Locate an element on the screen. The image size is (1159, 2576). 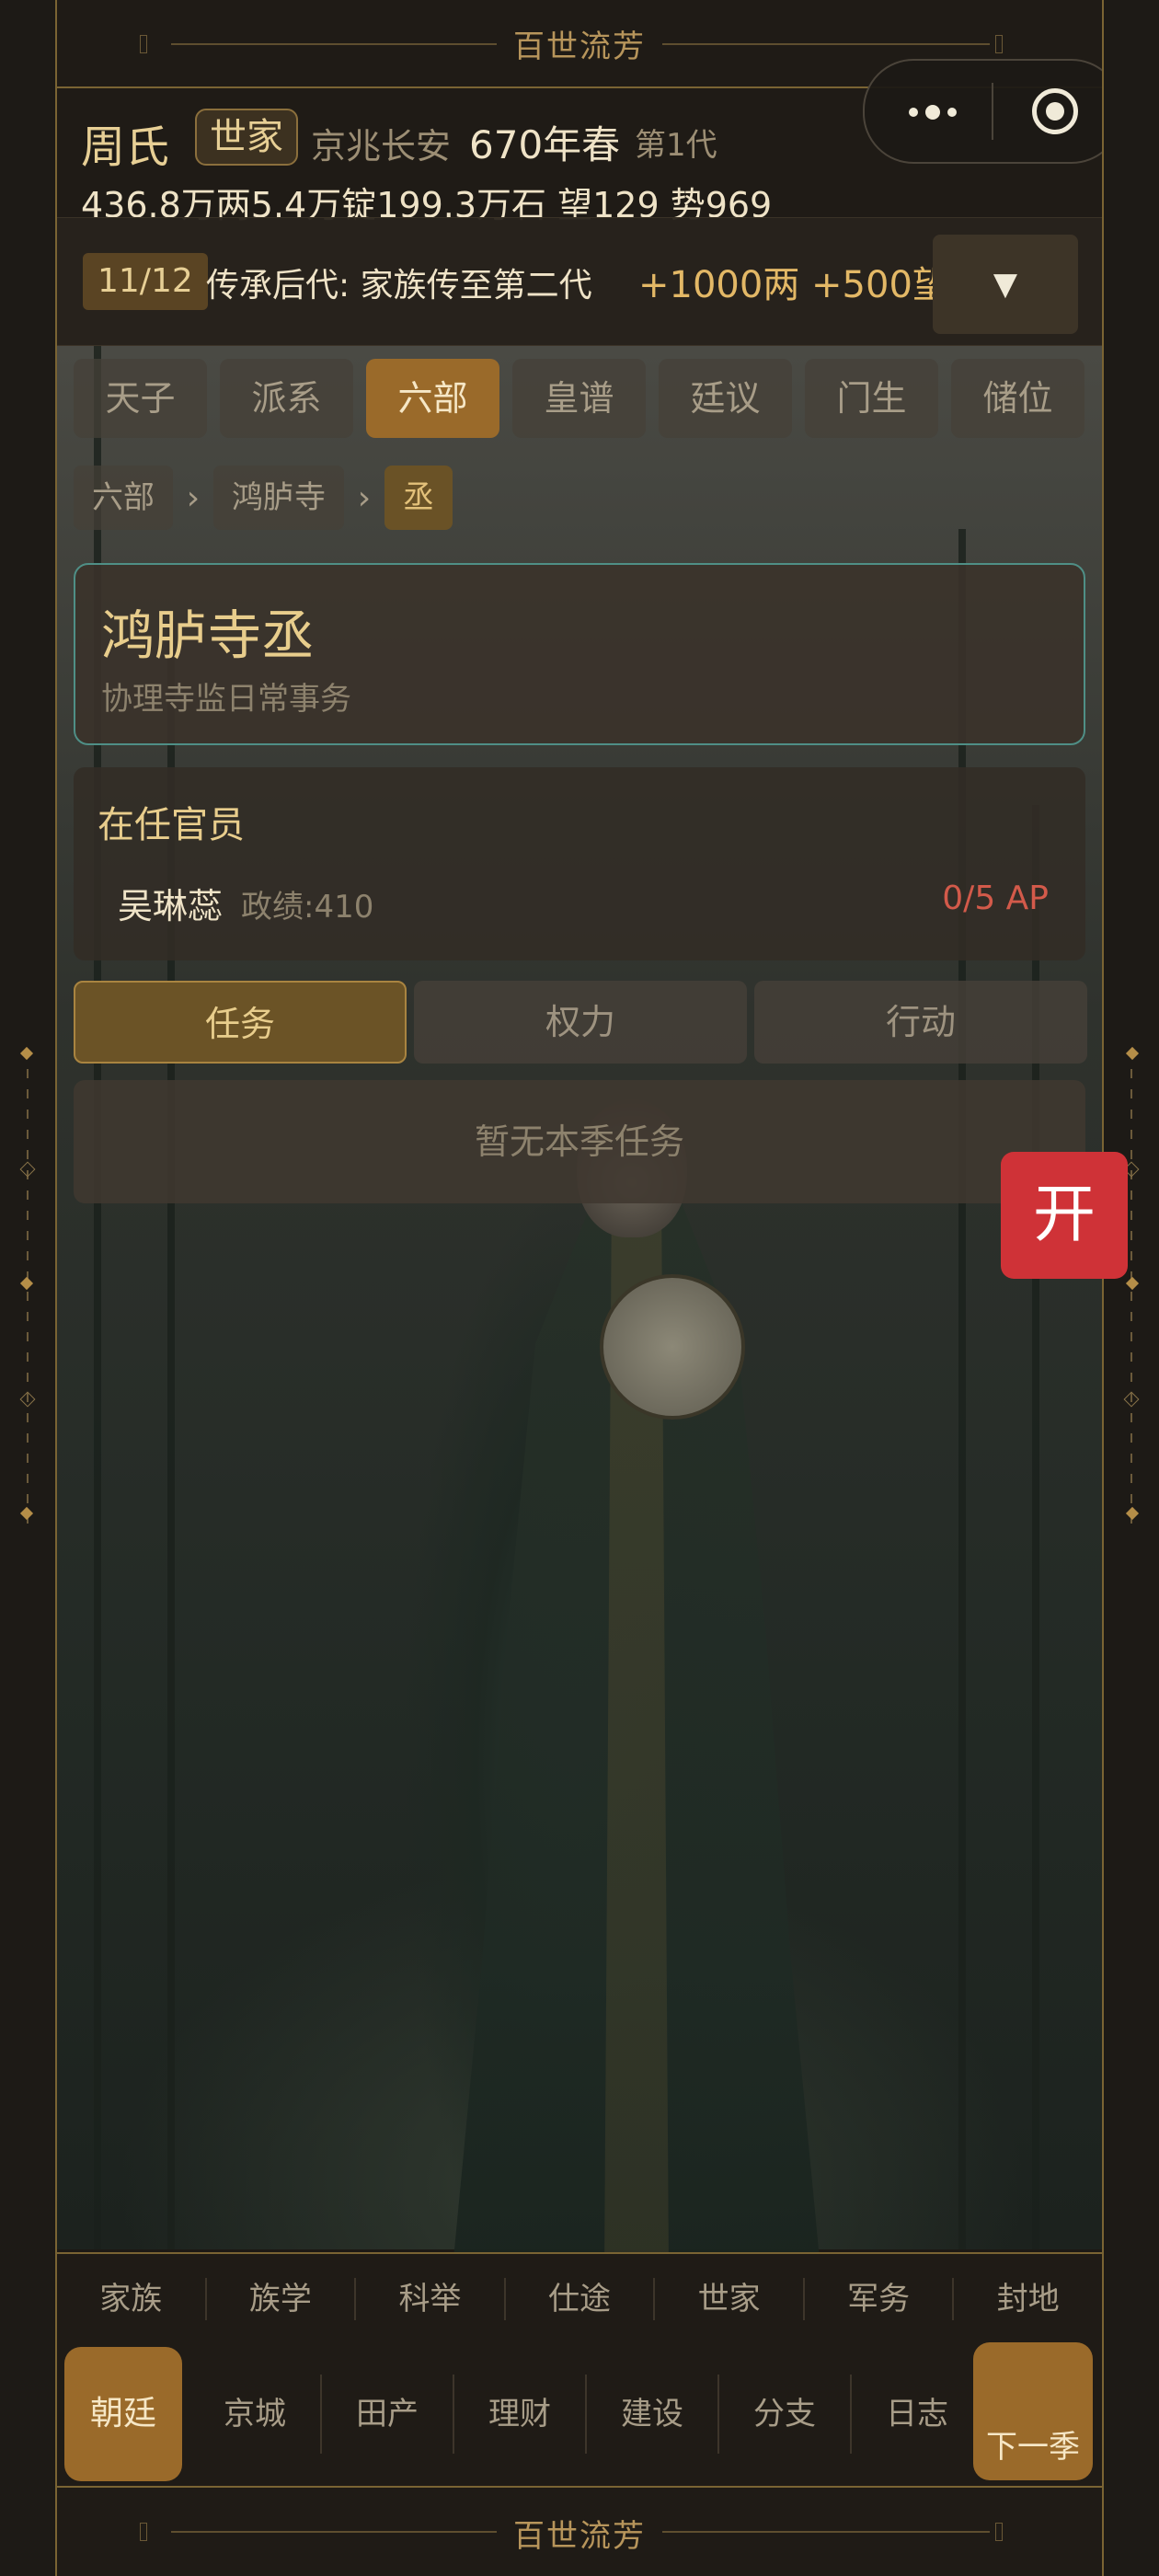
generation-label: 第1代 is located at coordinates (676, 145).